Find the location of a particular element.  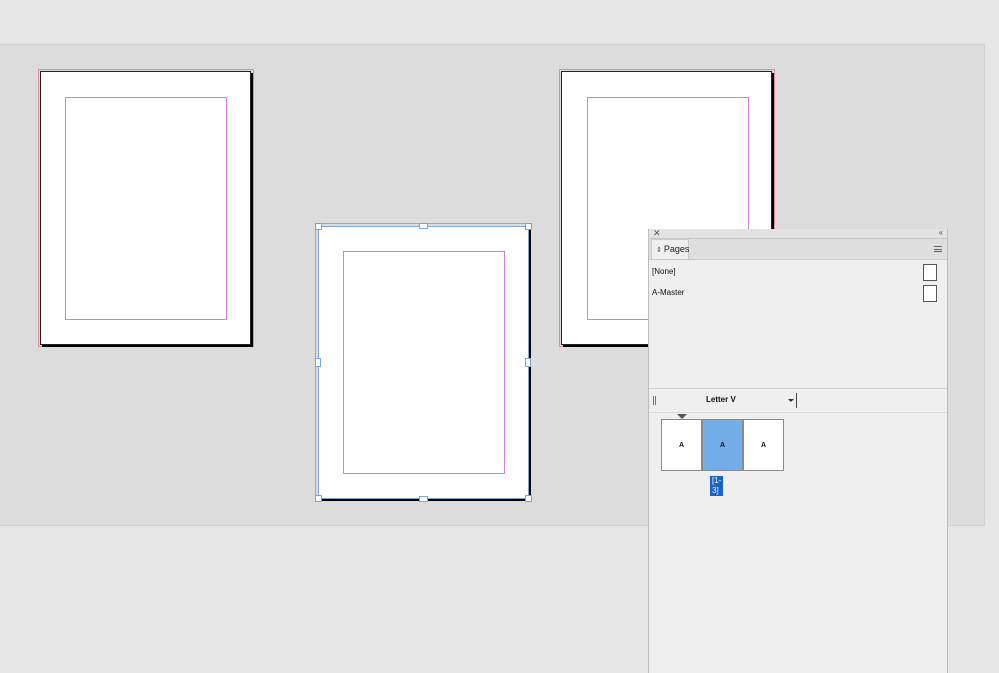

resize-handle-top-right is located at coordinates (528, 226).